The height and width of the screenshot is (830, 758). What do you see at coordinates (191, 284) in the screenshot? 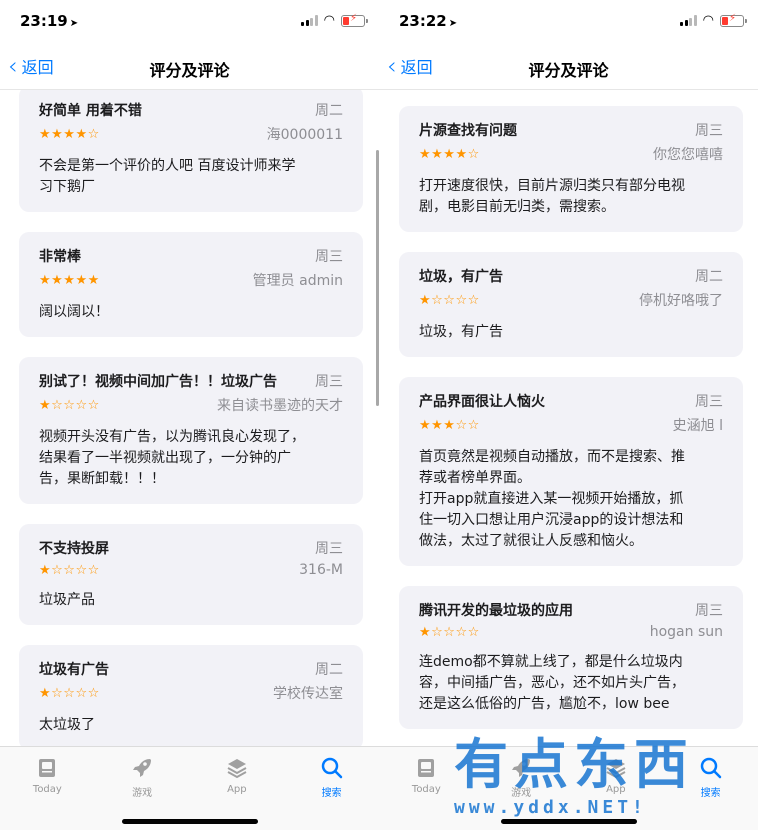
I see `review-card: 非常棒 周三 ★★★★★ 管理员 admin 阔以阔以！` at bounding box center [191, 284].